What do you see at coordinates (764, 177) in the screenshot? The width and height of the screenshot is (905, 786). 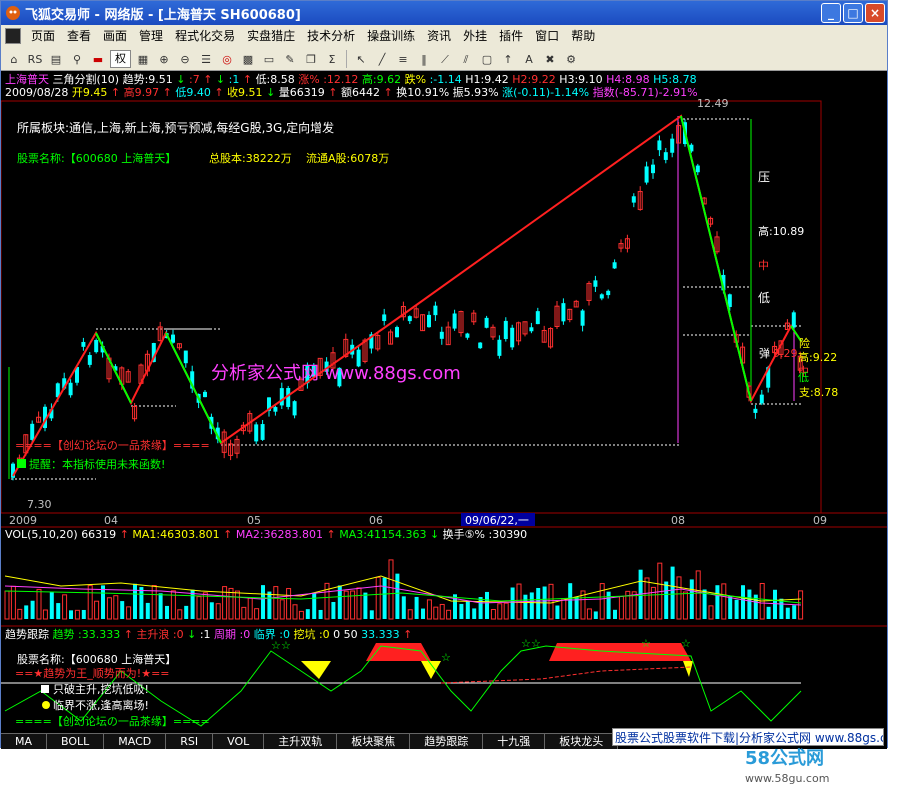 I see `pressure-label: 压` at bounding box center [764, 177].